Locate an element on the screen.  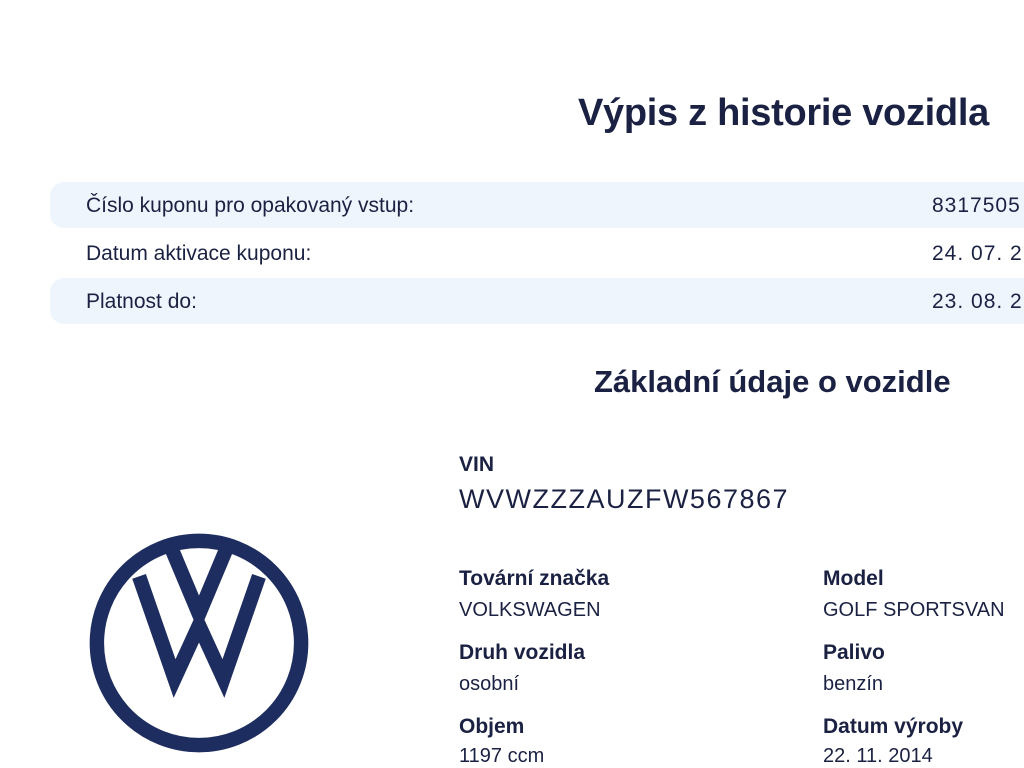
page-title: Výpis z historie vozidla is located at coordinates (783, 113).